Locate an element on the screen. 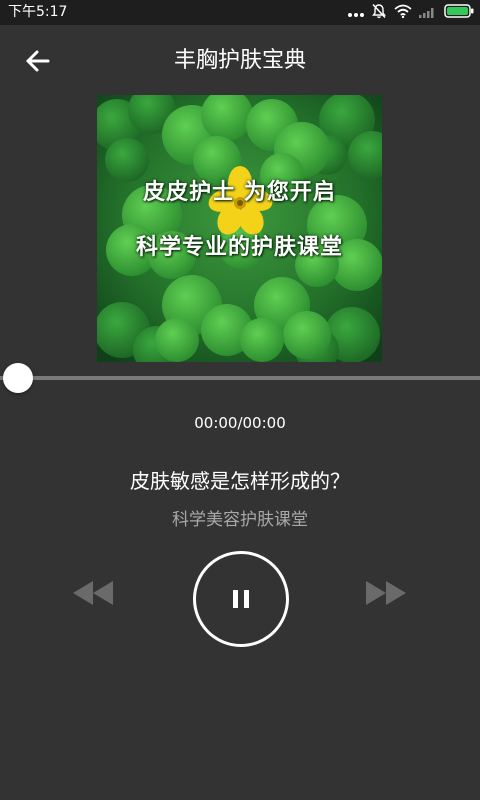 This screenshot has height=800, width=480. rewind-icon is located at coordinates (93, 593).